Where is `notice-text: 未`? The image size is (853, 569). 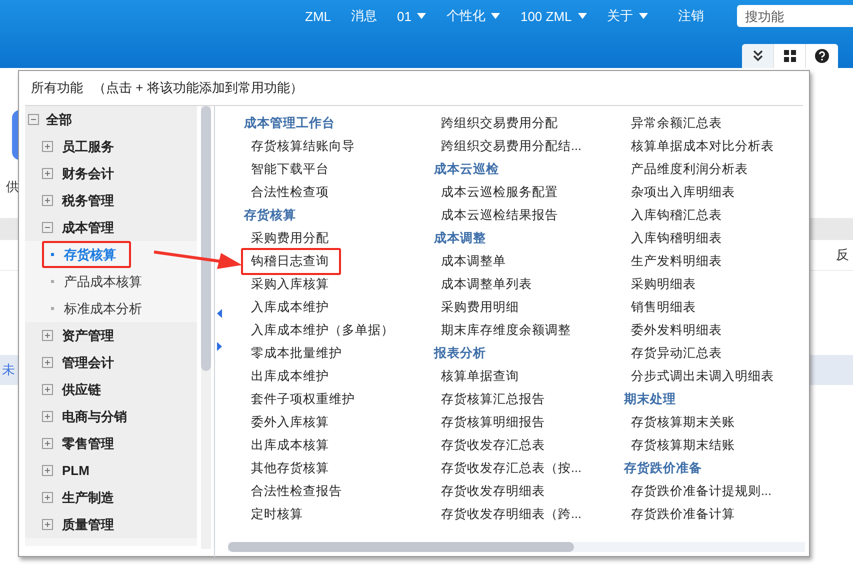
notice-text: 未 is located at coordinates (8, 370).